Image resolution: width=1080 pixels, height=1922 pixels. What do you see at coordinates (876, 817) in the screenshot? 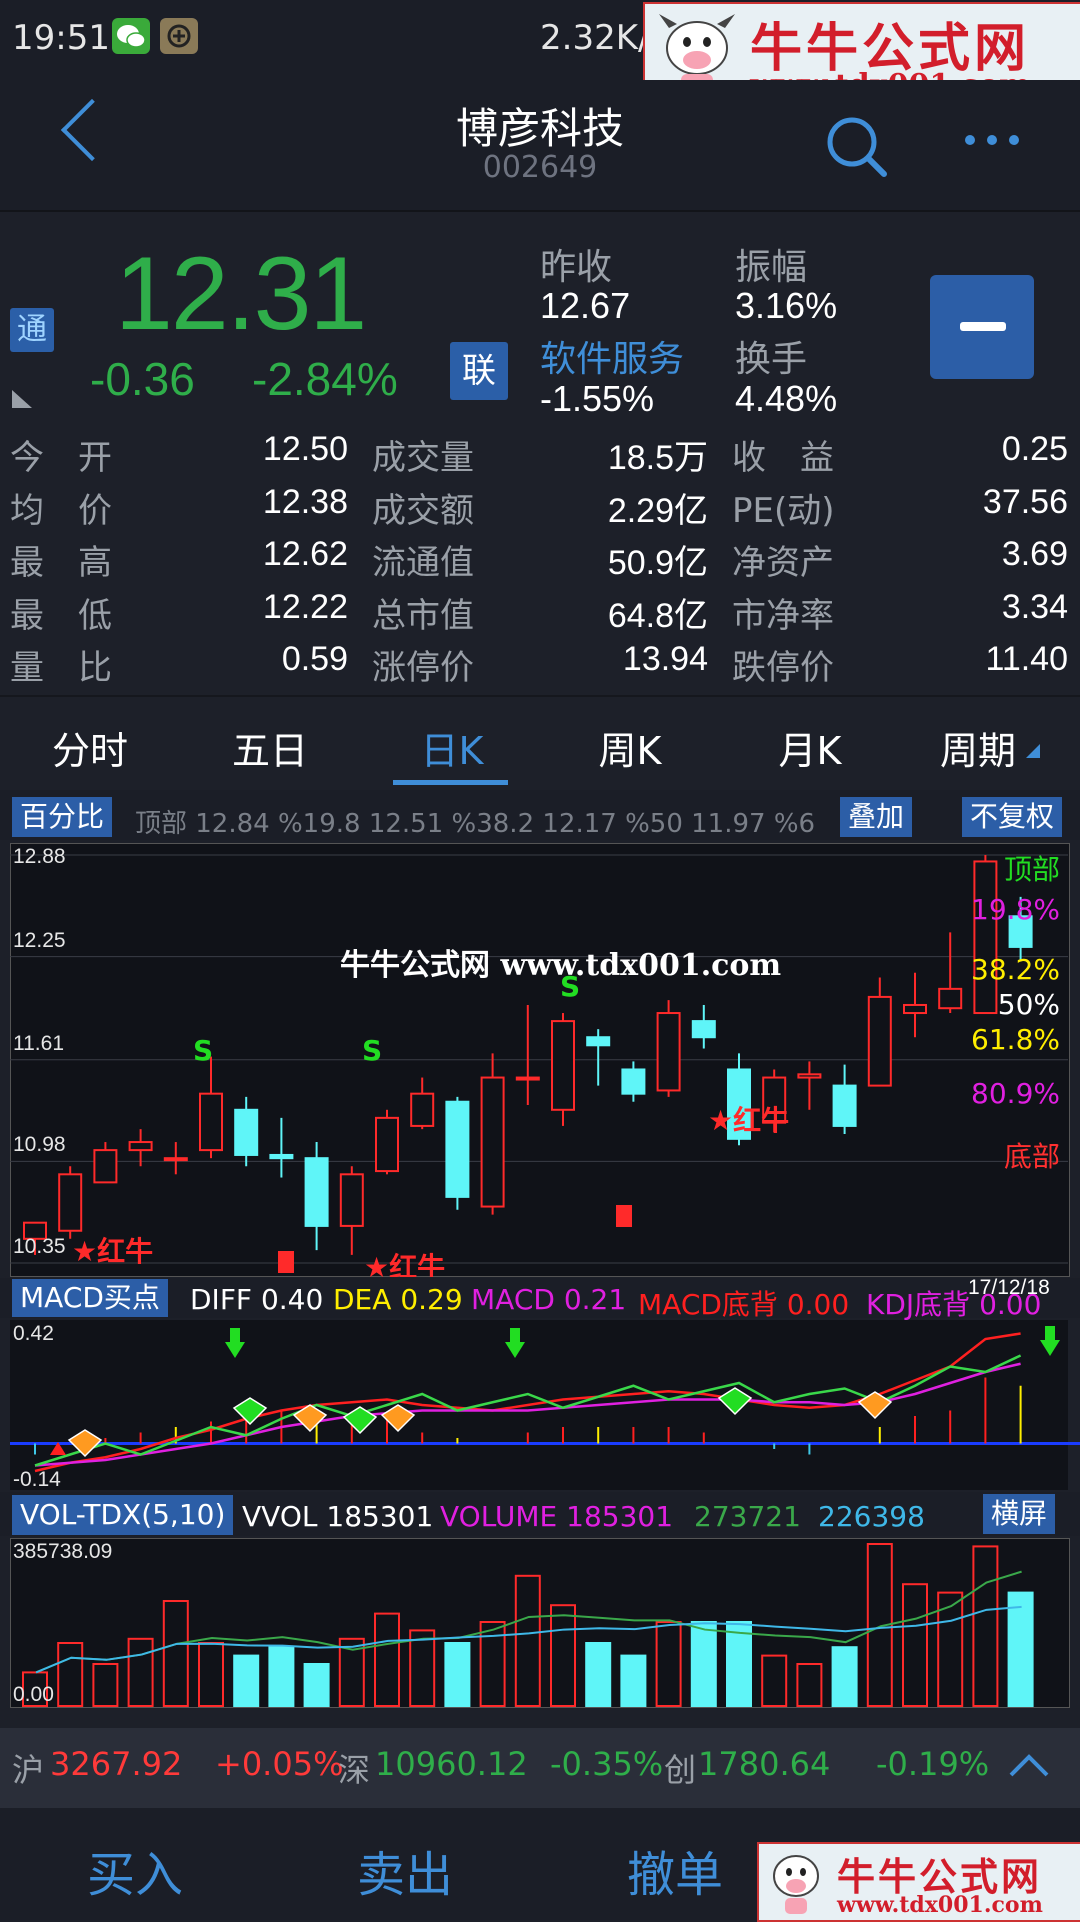
I see `overlay-button: 叠加` at bounding box center [876, 817].